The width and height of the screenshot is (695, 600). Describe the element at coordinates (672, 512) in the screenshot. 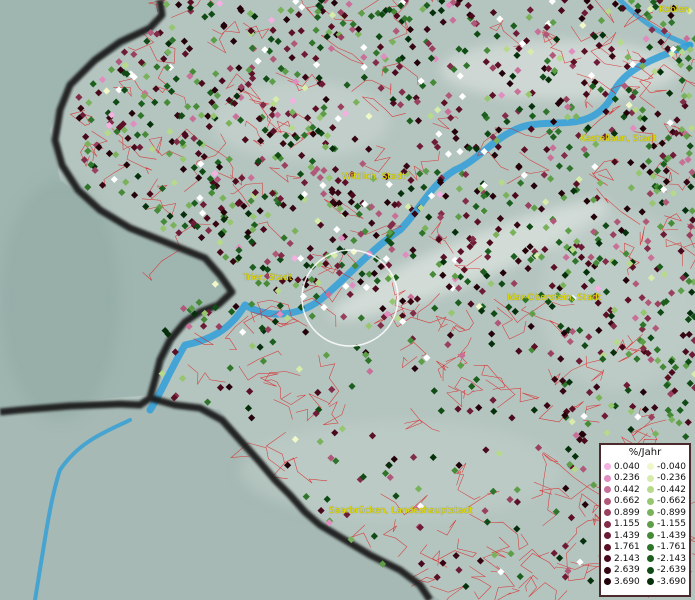

I see `legend-value: -0.899` at that location.